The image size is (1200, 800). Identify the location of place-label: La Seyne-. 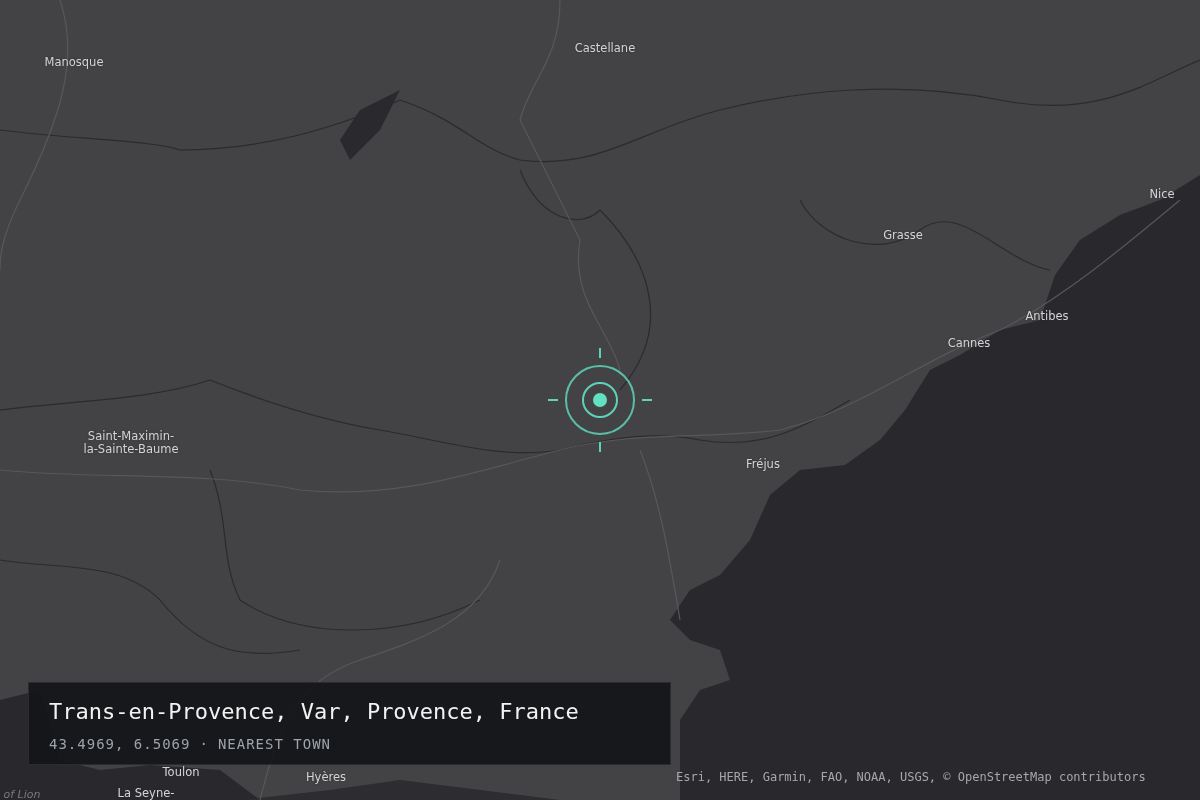
(146, 793).